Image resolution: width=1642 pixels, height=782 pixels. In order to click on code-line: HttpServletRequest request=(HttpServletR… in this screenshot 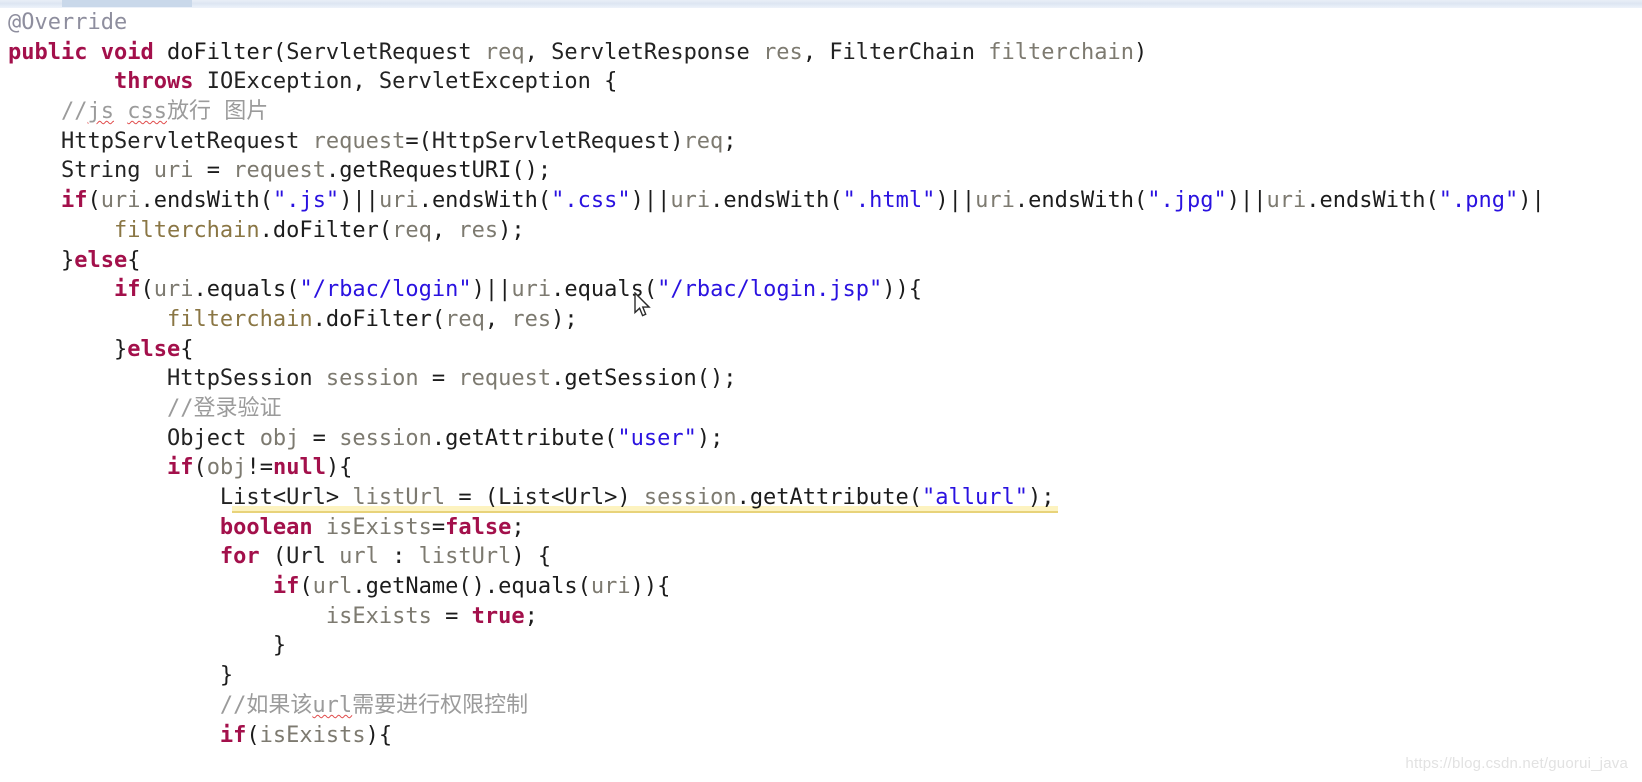, I will do `click(821, 142)`.